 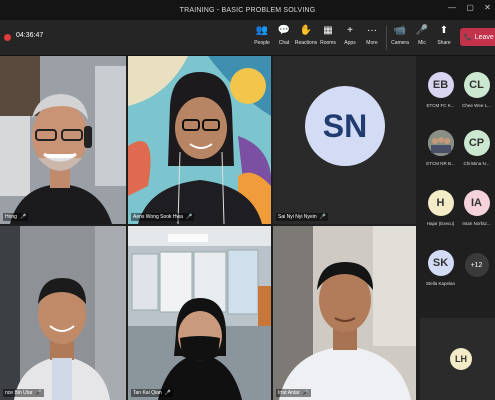 I want to click on people-icon: 👥, so click(x=262, y=30).